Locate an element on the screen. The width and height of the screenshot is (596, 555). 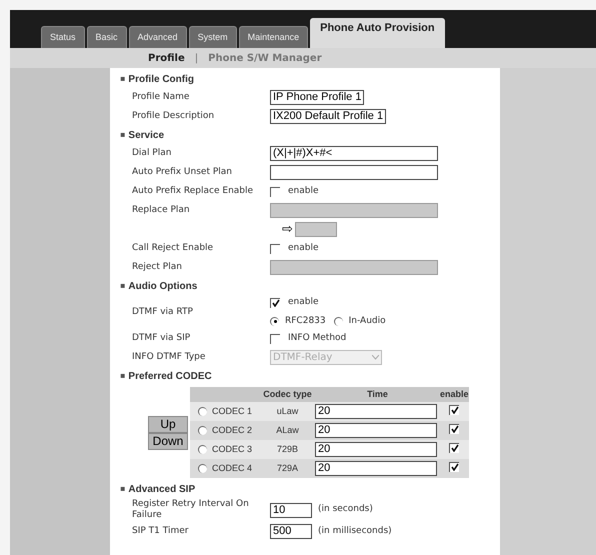
nav-tab: Advanced is located at coordinates (157, 37).